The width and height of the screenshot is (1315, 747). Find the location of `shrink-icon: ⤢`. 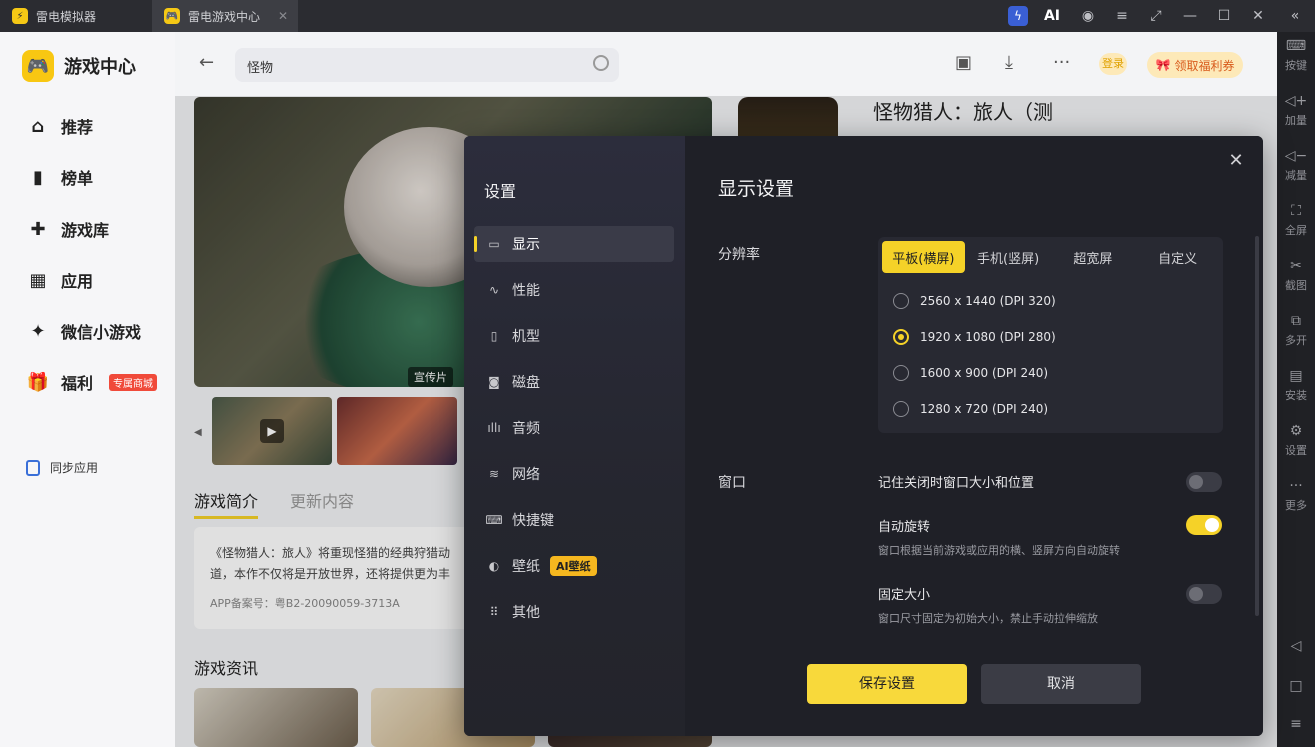

shrink-icon: ⤢ is located at coordinates (1156, 16).